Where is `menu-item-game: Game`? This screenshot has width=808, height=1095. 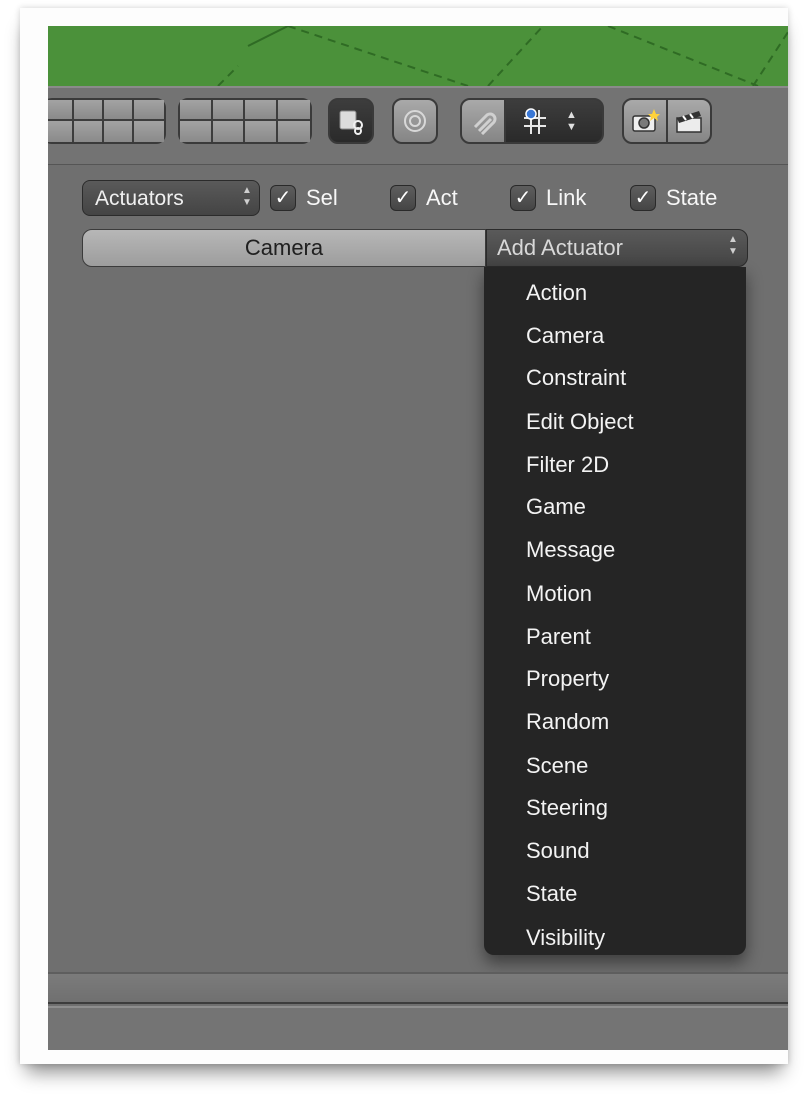
menu-item-game: Game is located at coordinates (631, 507).